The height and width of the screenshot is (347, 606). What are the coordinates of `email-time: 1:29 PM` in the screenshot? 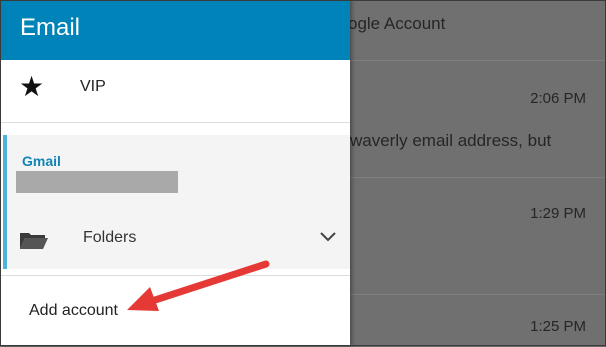 It's located at (558, 213).